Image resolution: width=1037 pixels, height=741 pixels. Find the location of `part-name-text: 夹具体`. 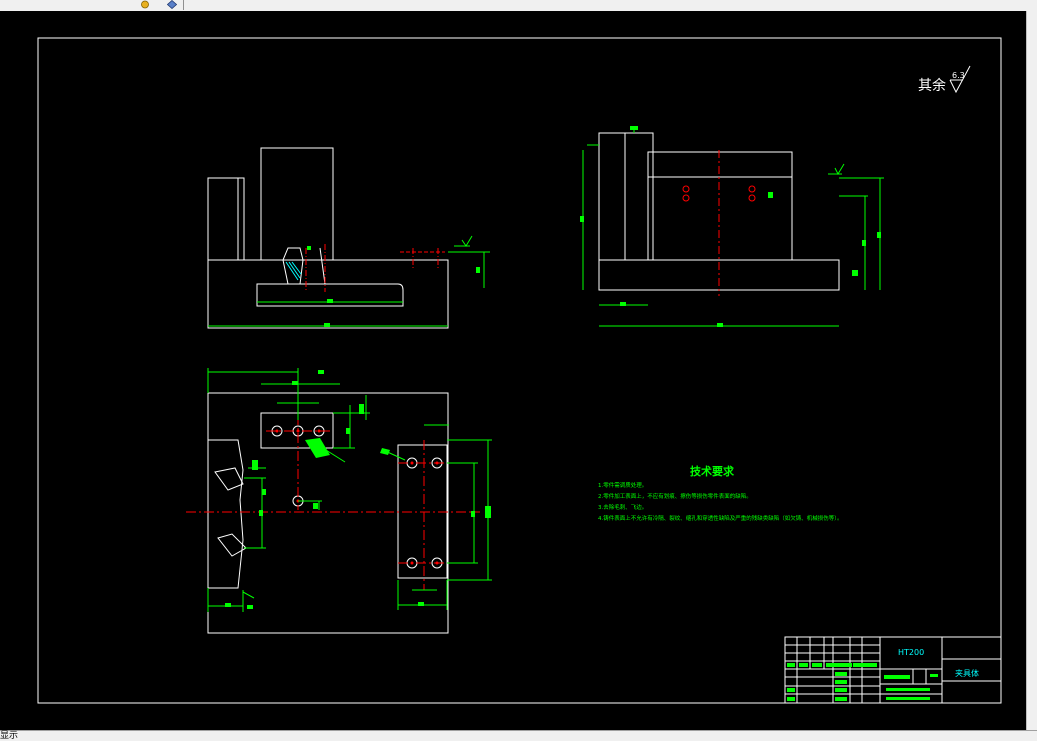

part-name-text: 夹具体 is located at coordinates (967, 673).